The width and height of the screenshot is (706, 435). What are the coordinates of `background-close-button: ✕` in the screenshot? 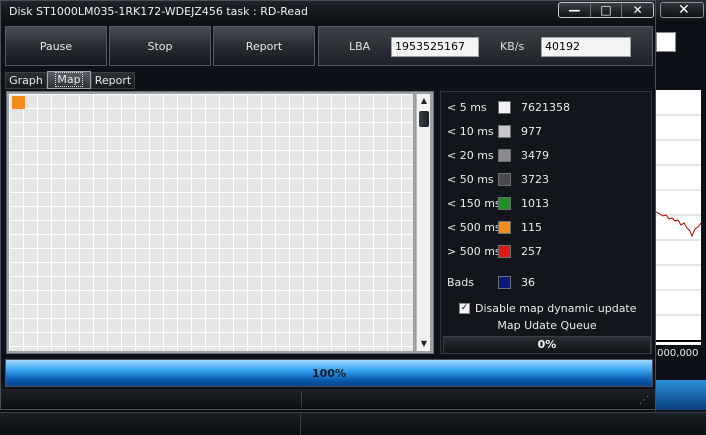 It's located at (682, 10).